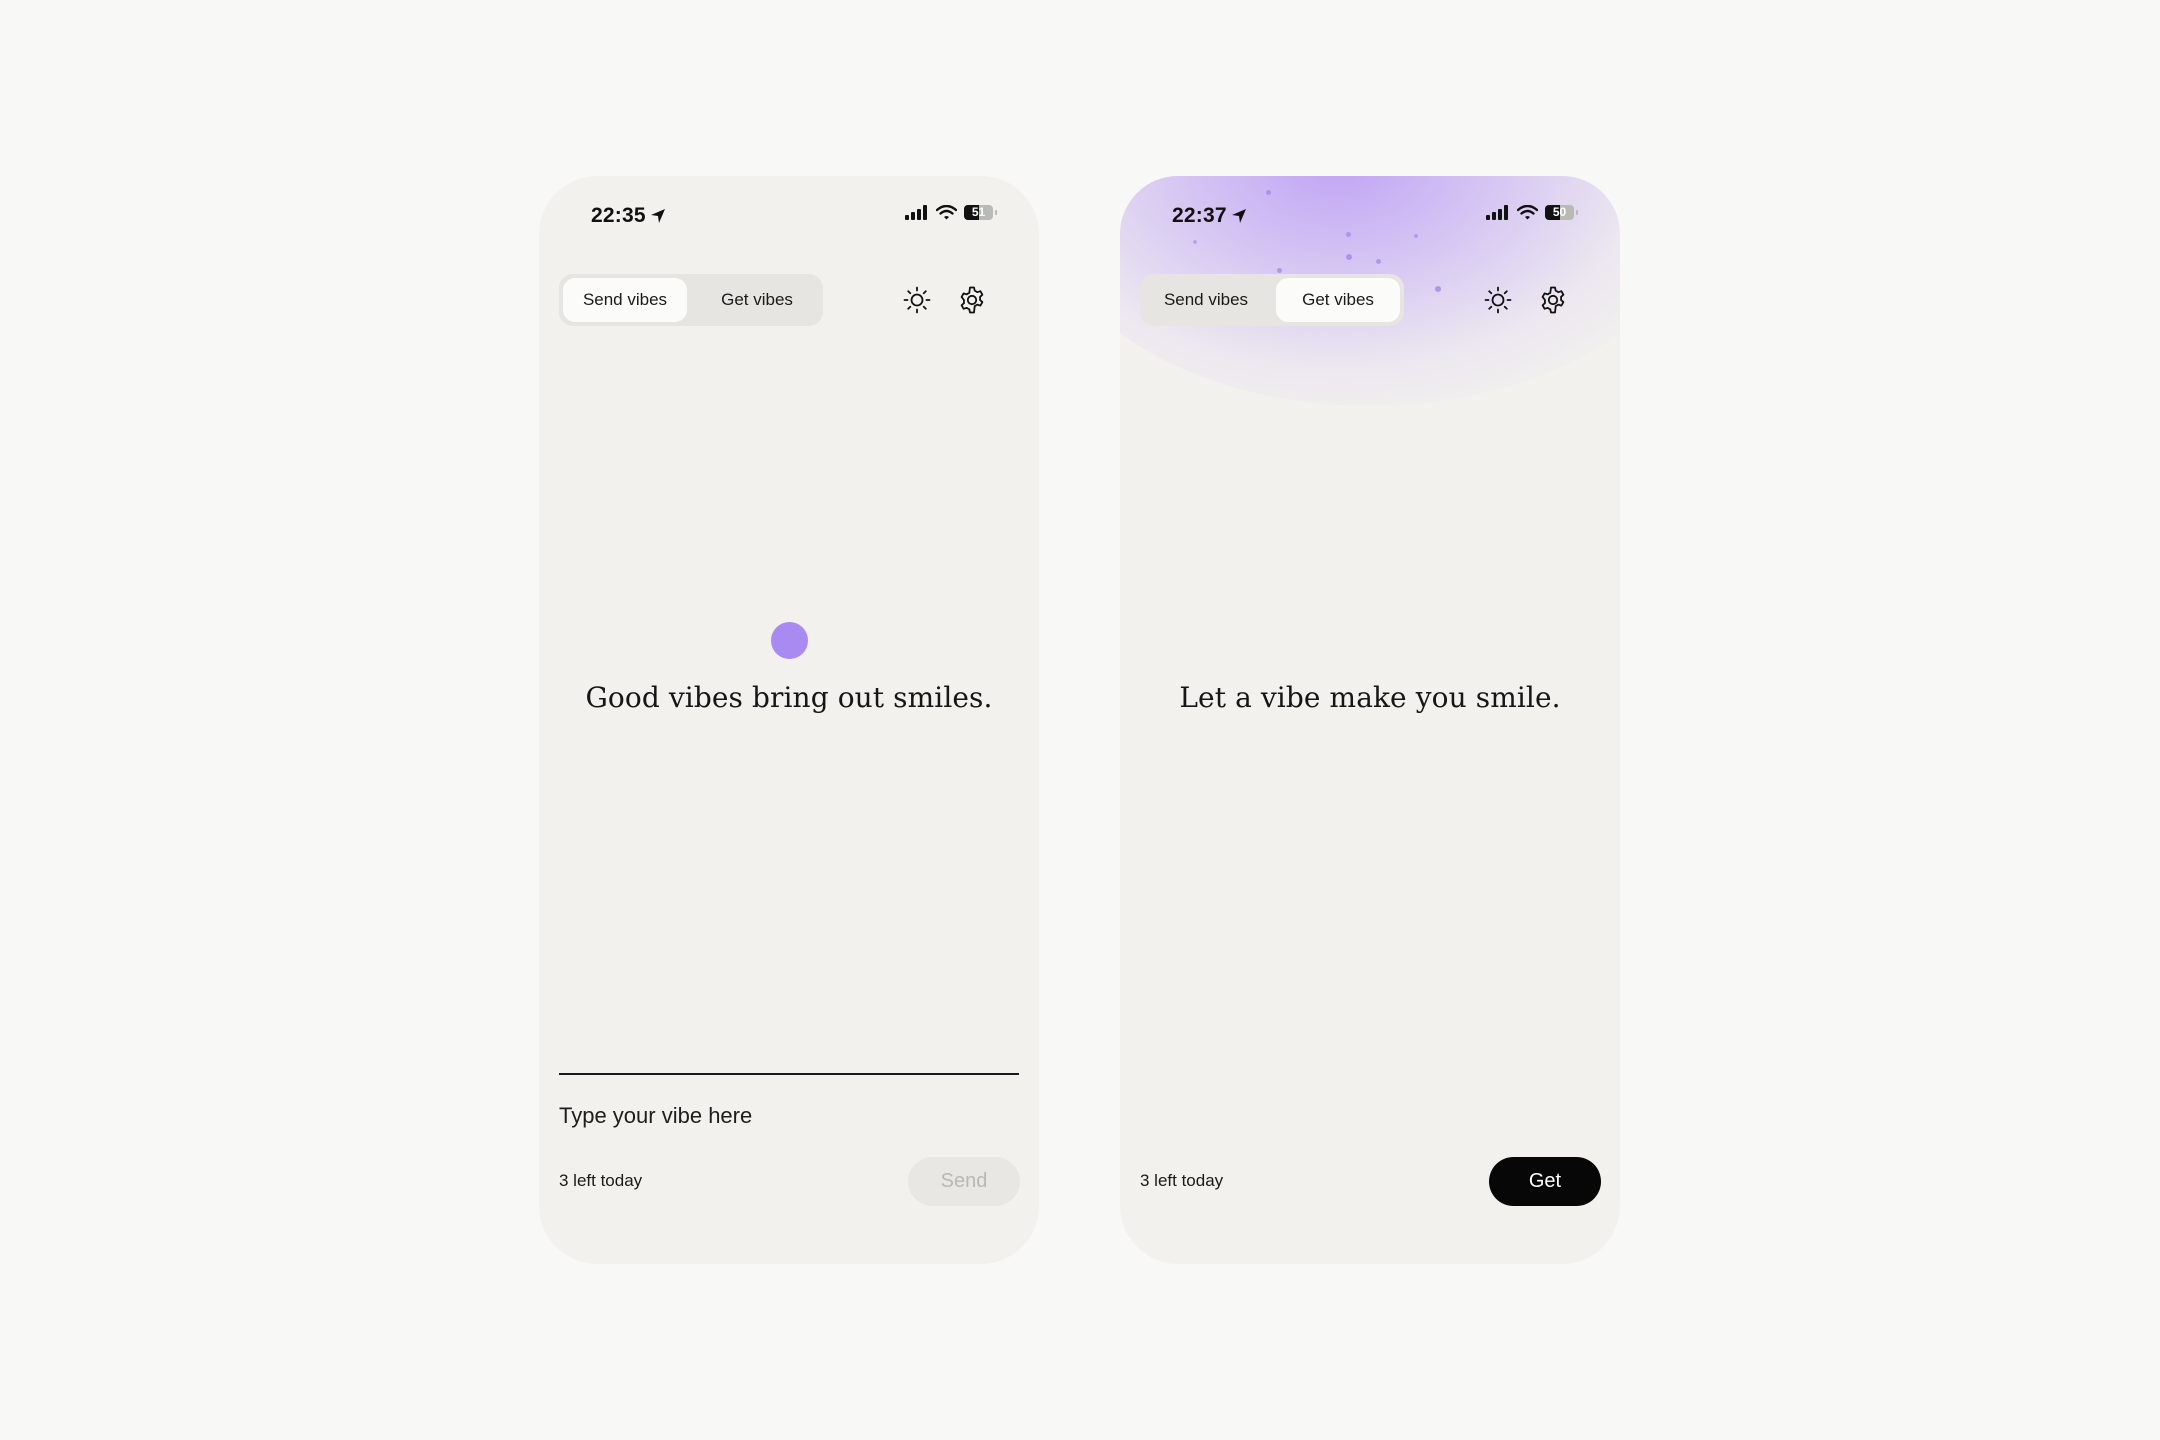 The width and height of the screenshot is (2160, 1440). What do you see at coordinates (779, 1116) in the screenshot?
I see `vibe-input` at bounding box center [779, 1116].